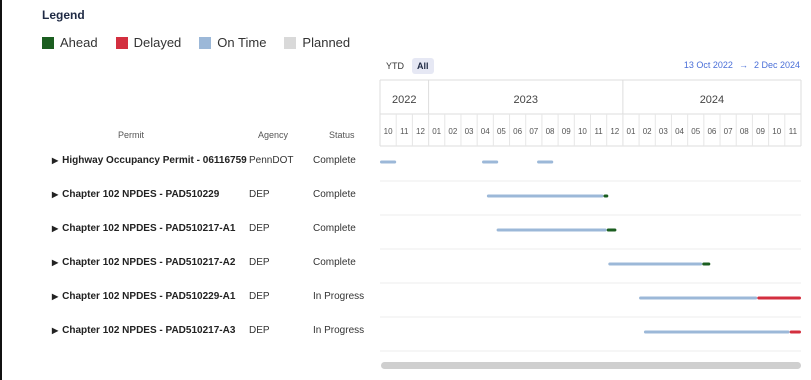  What do you see at coordinates (712, 100) in the screenshot?
I see `year-label: 2024` at bounding box center [712, 100].